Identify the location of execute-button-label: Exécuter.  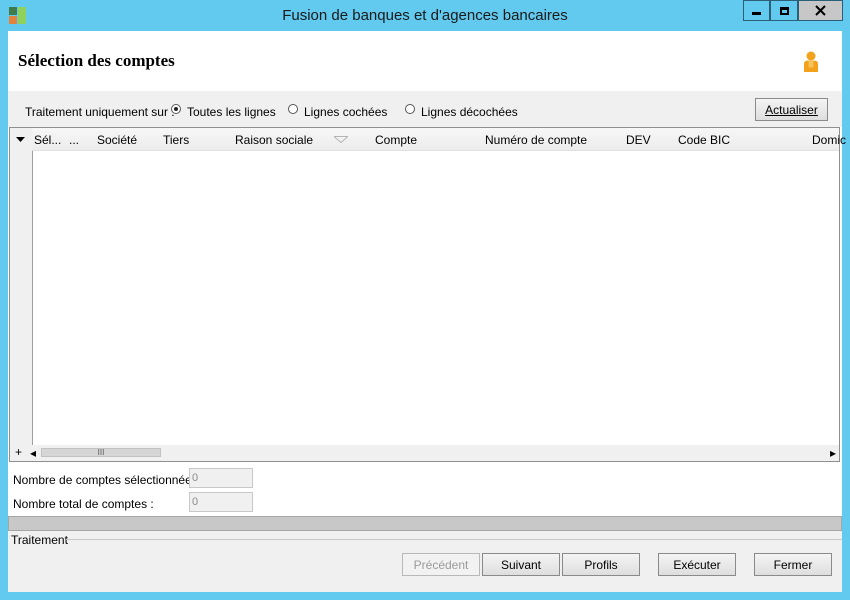
(697, 564).